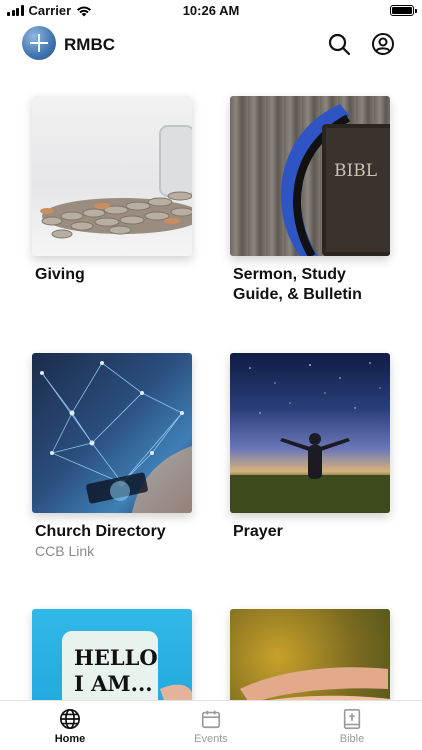 The image size is (422, 750). I want to click on app-header: RMBC, so click(211, 44).